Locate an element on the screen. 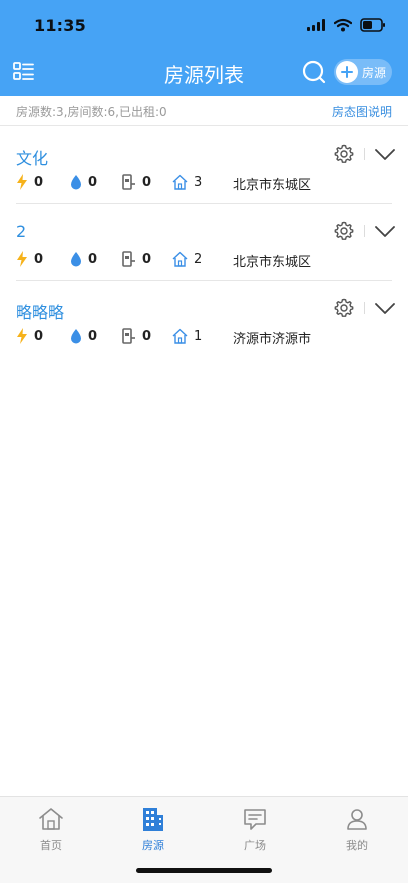 The image size is (408, 883). room-stat: 3 is located at coordinates (187, 182).